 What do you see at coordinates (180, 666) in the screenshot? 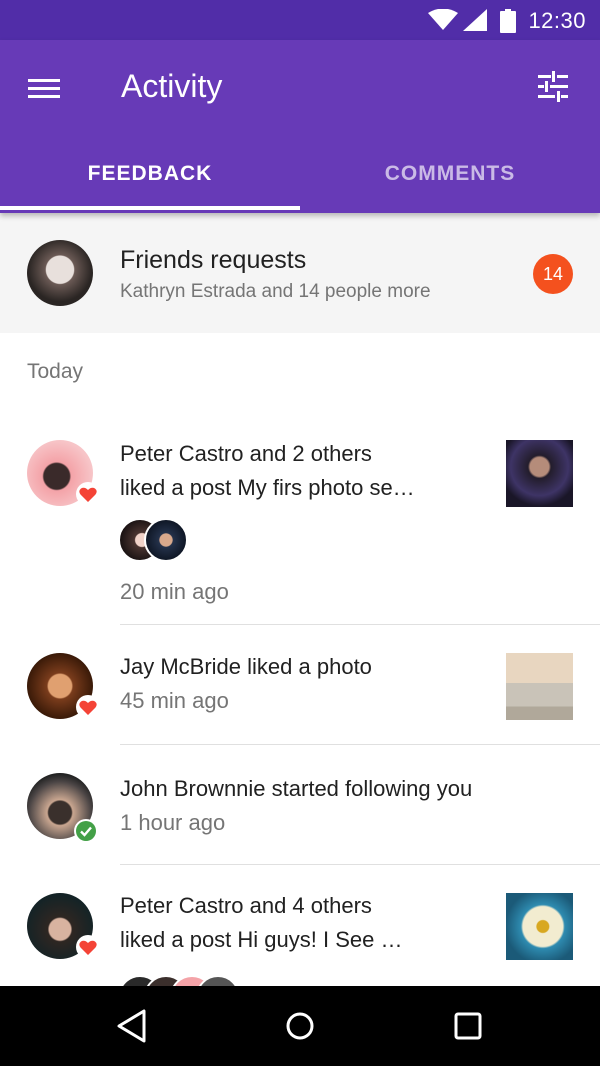
I see `user-name: Jay McBride` at bounding box center [180, 666].